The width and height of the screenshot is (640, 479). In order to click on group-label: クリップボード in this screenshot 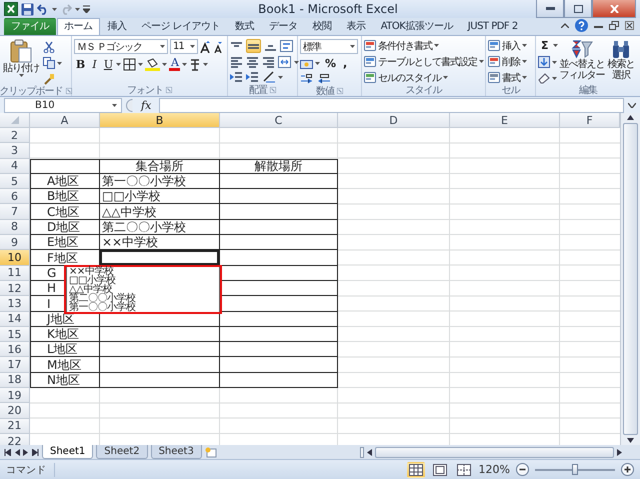, I will do `click(31, 91)`.